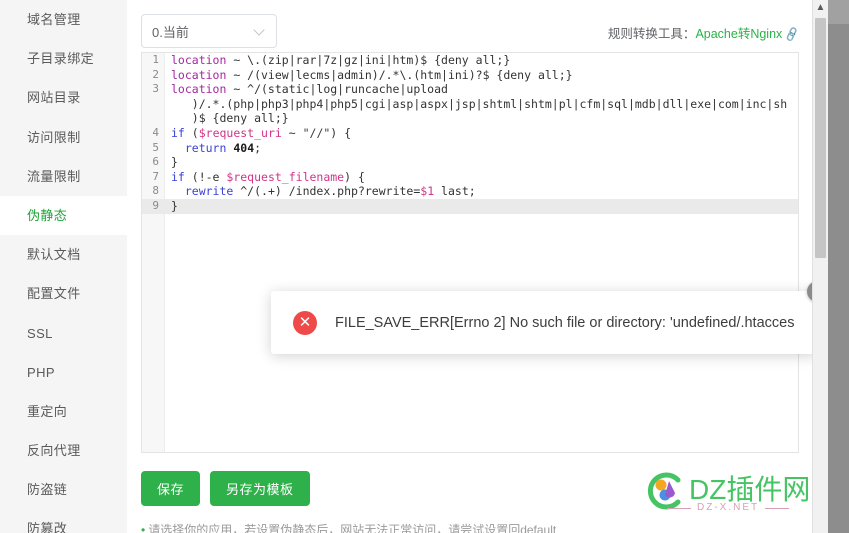 The width and height of the screenshot is (849, 533). What do you see at coordinates (153, 133) in the screenshot?
I see `line-number: 4` at bounding box center [153, 133].